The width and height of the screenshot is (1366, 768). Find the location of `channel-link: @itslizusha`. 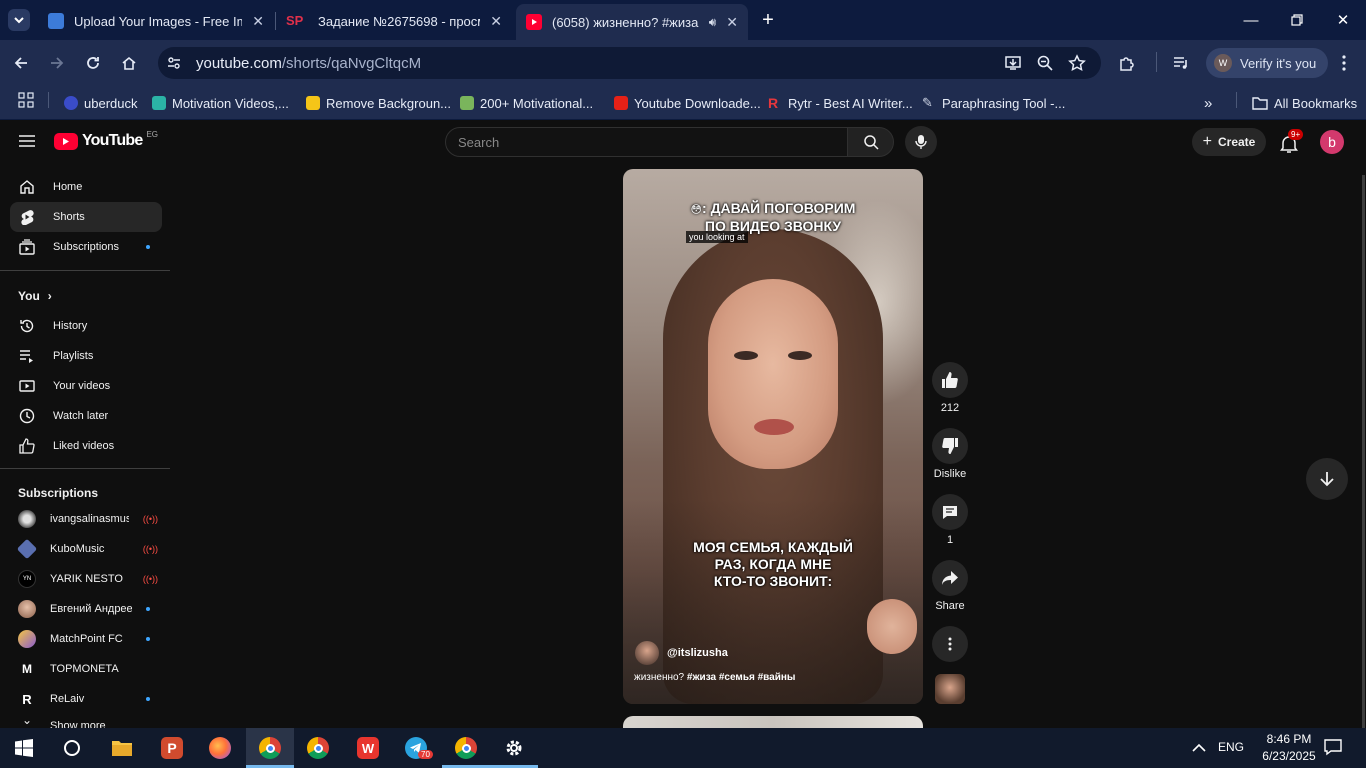

channel-link: @itslizusha is located at coordinates (681, 653).